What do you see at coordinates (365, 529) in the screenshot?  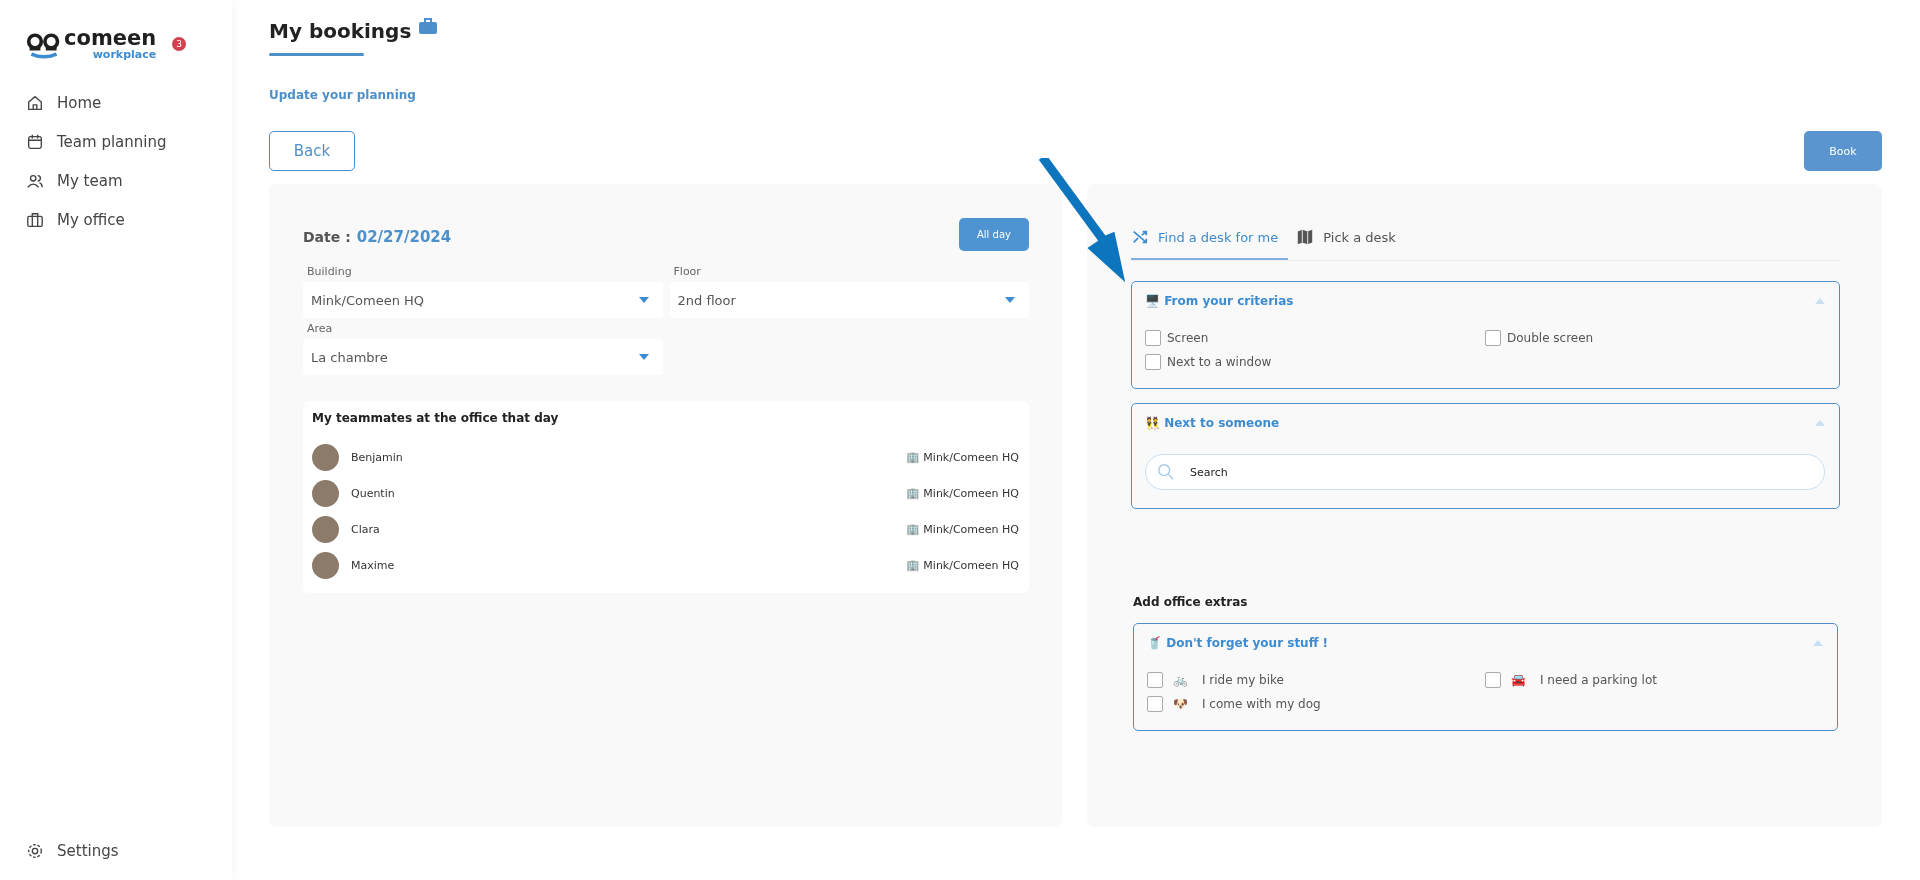 I see `teammate-name: Clara` at bounding box center [365, 529].